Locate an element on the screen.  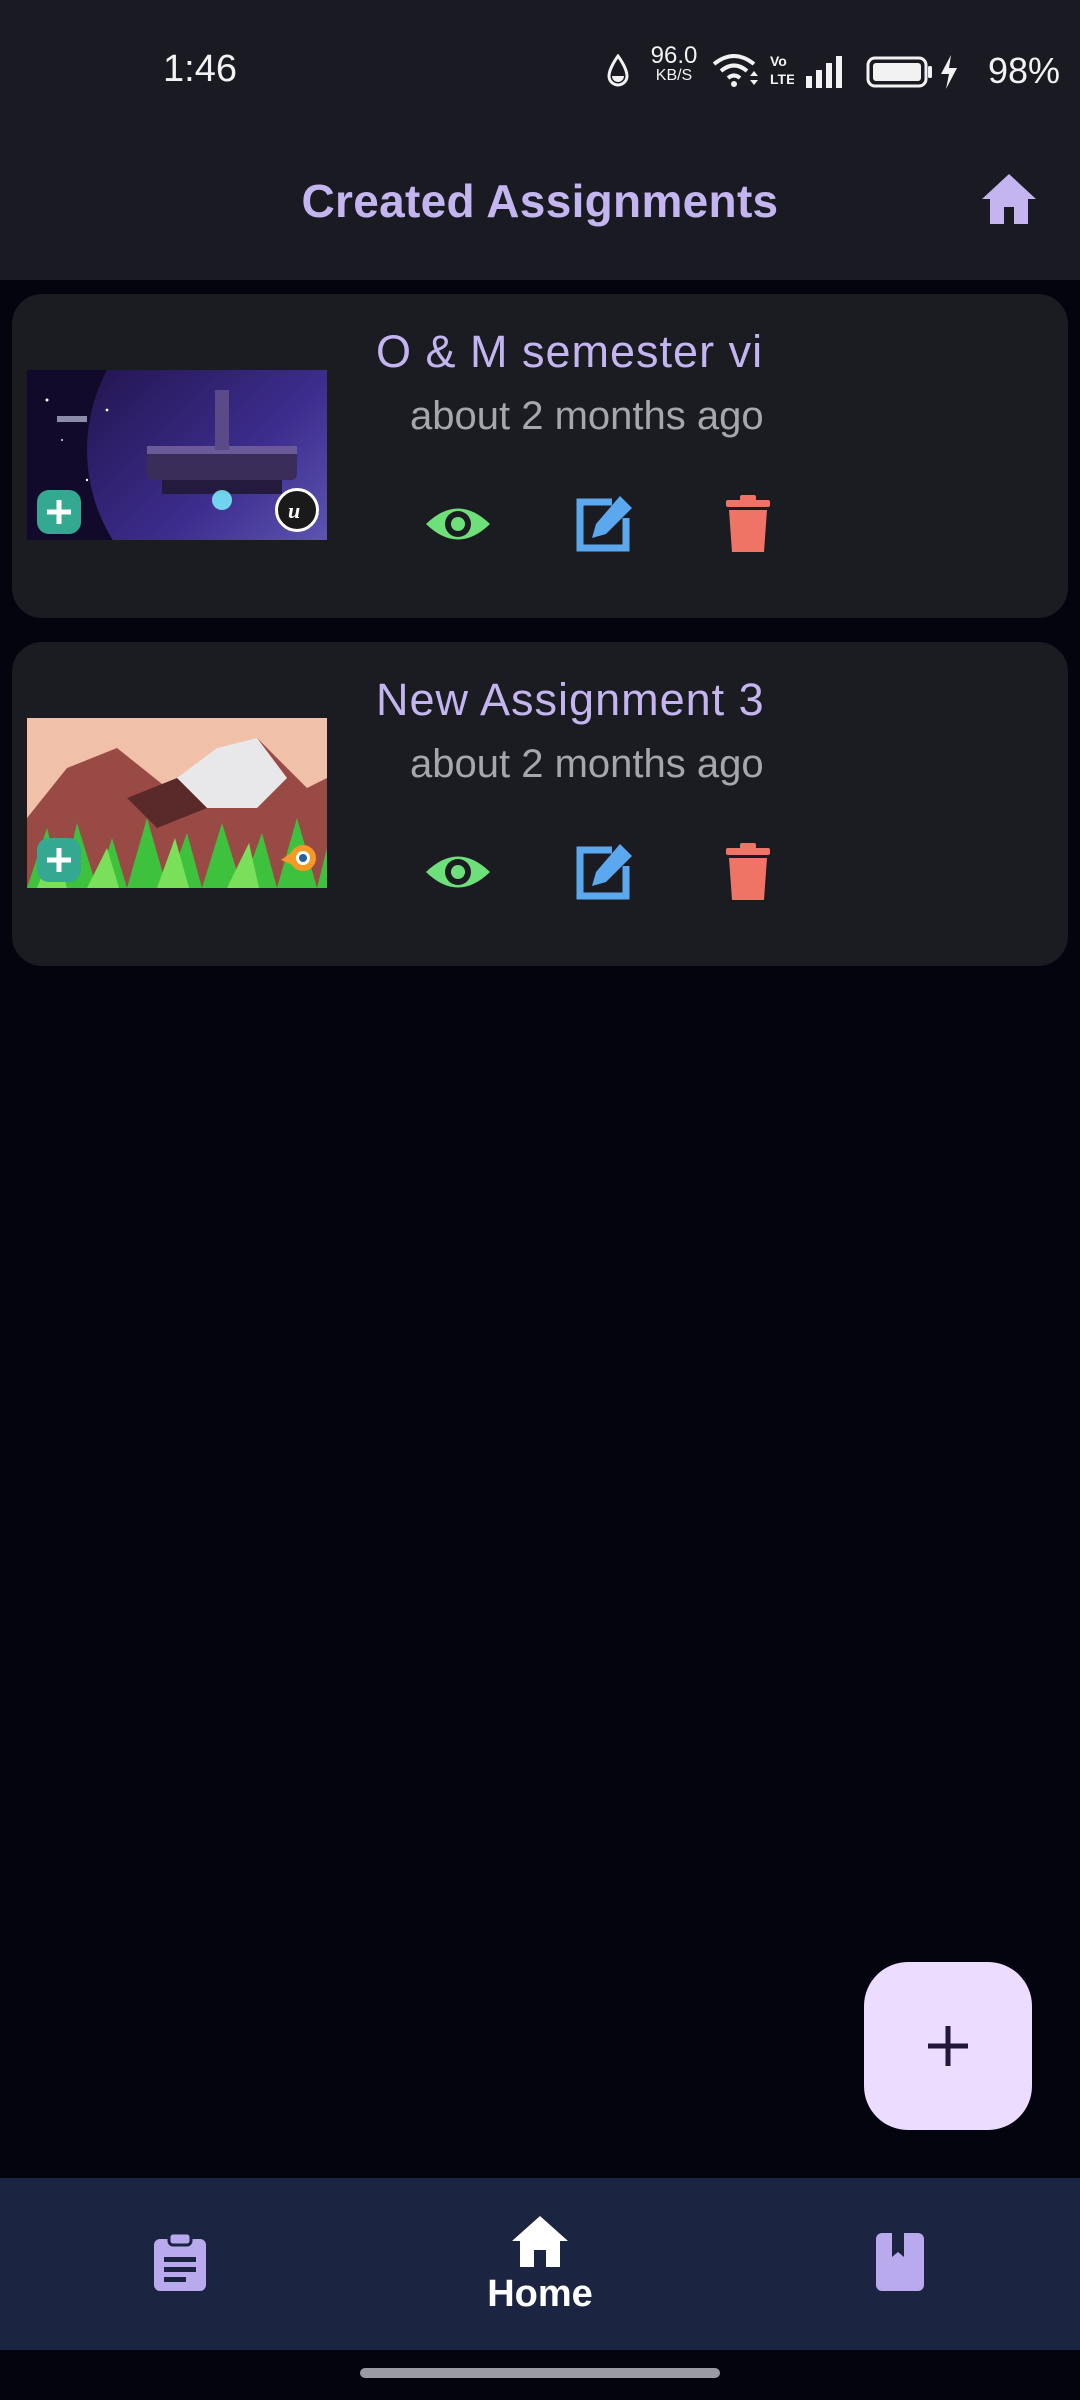
status-bar: 1:46 96.0 KB/S Vo LTE 98% is located at coordinates (540, 70).